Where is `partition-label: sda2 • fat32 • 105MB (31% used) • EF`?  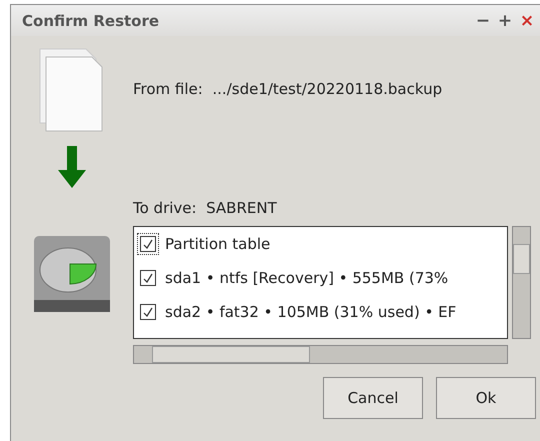 partition-label: sda2 • fat32 • 105MB (31% used) • EF is located at coordinates (310, 312).